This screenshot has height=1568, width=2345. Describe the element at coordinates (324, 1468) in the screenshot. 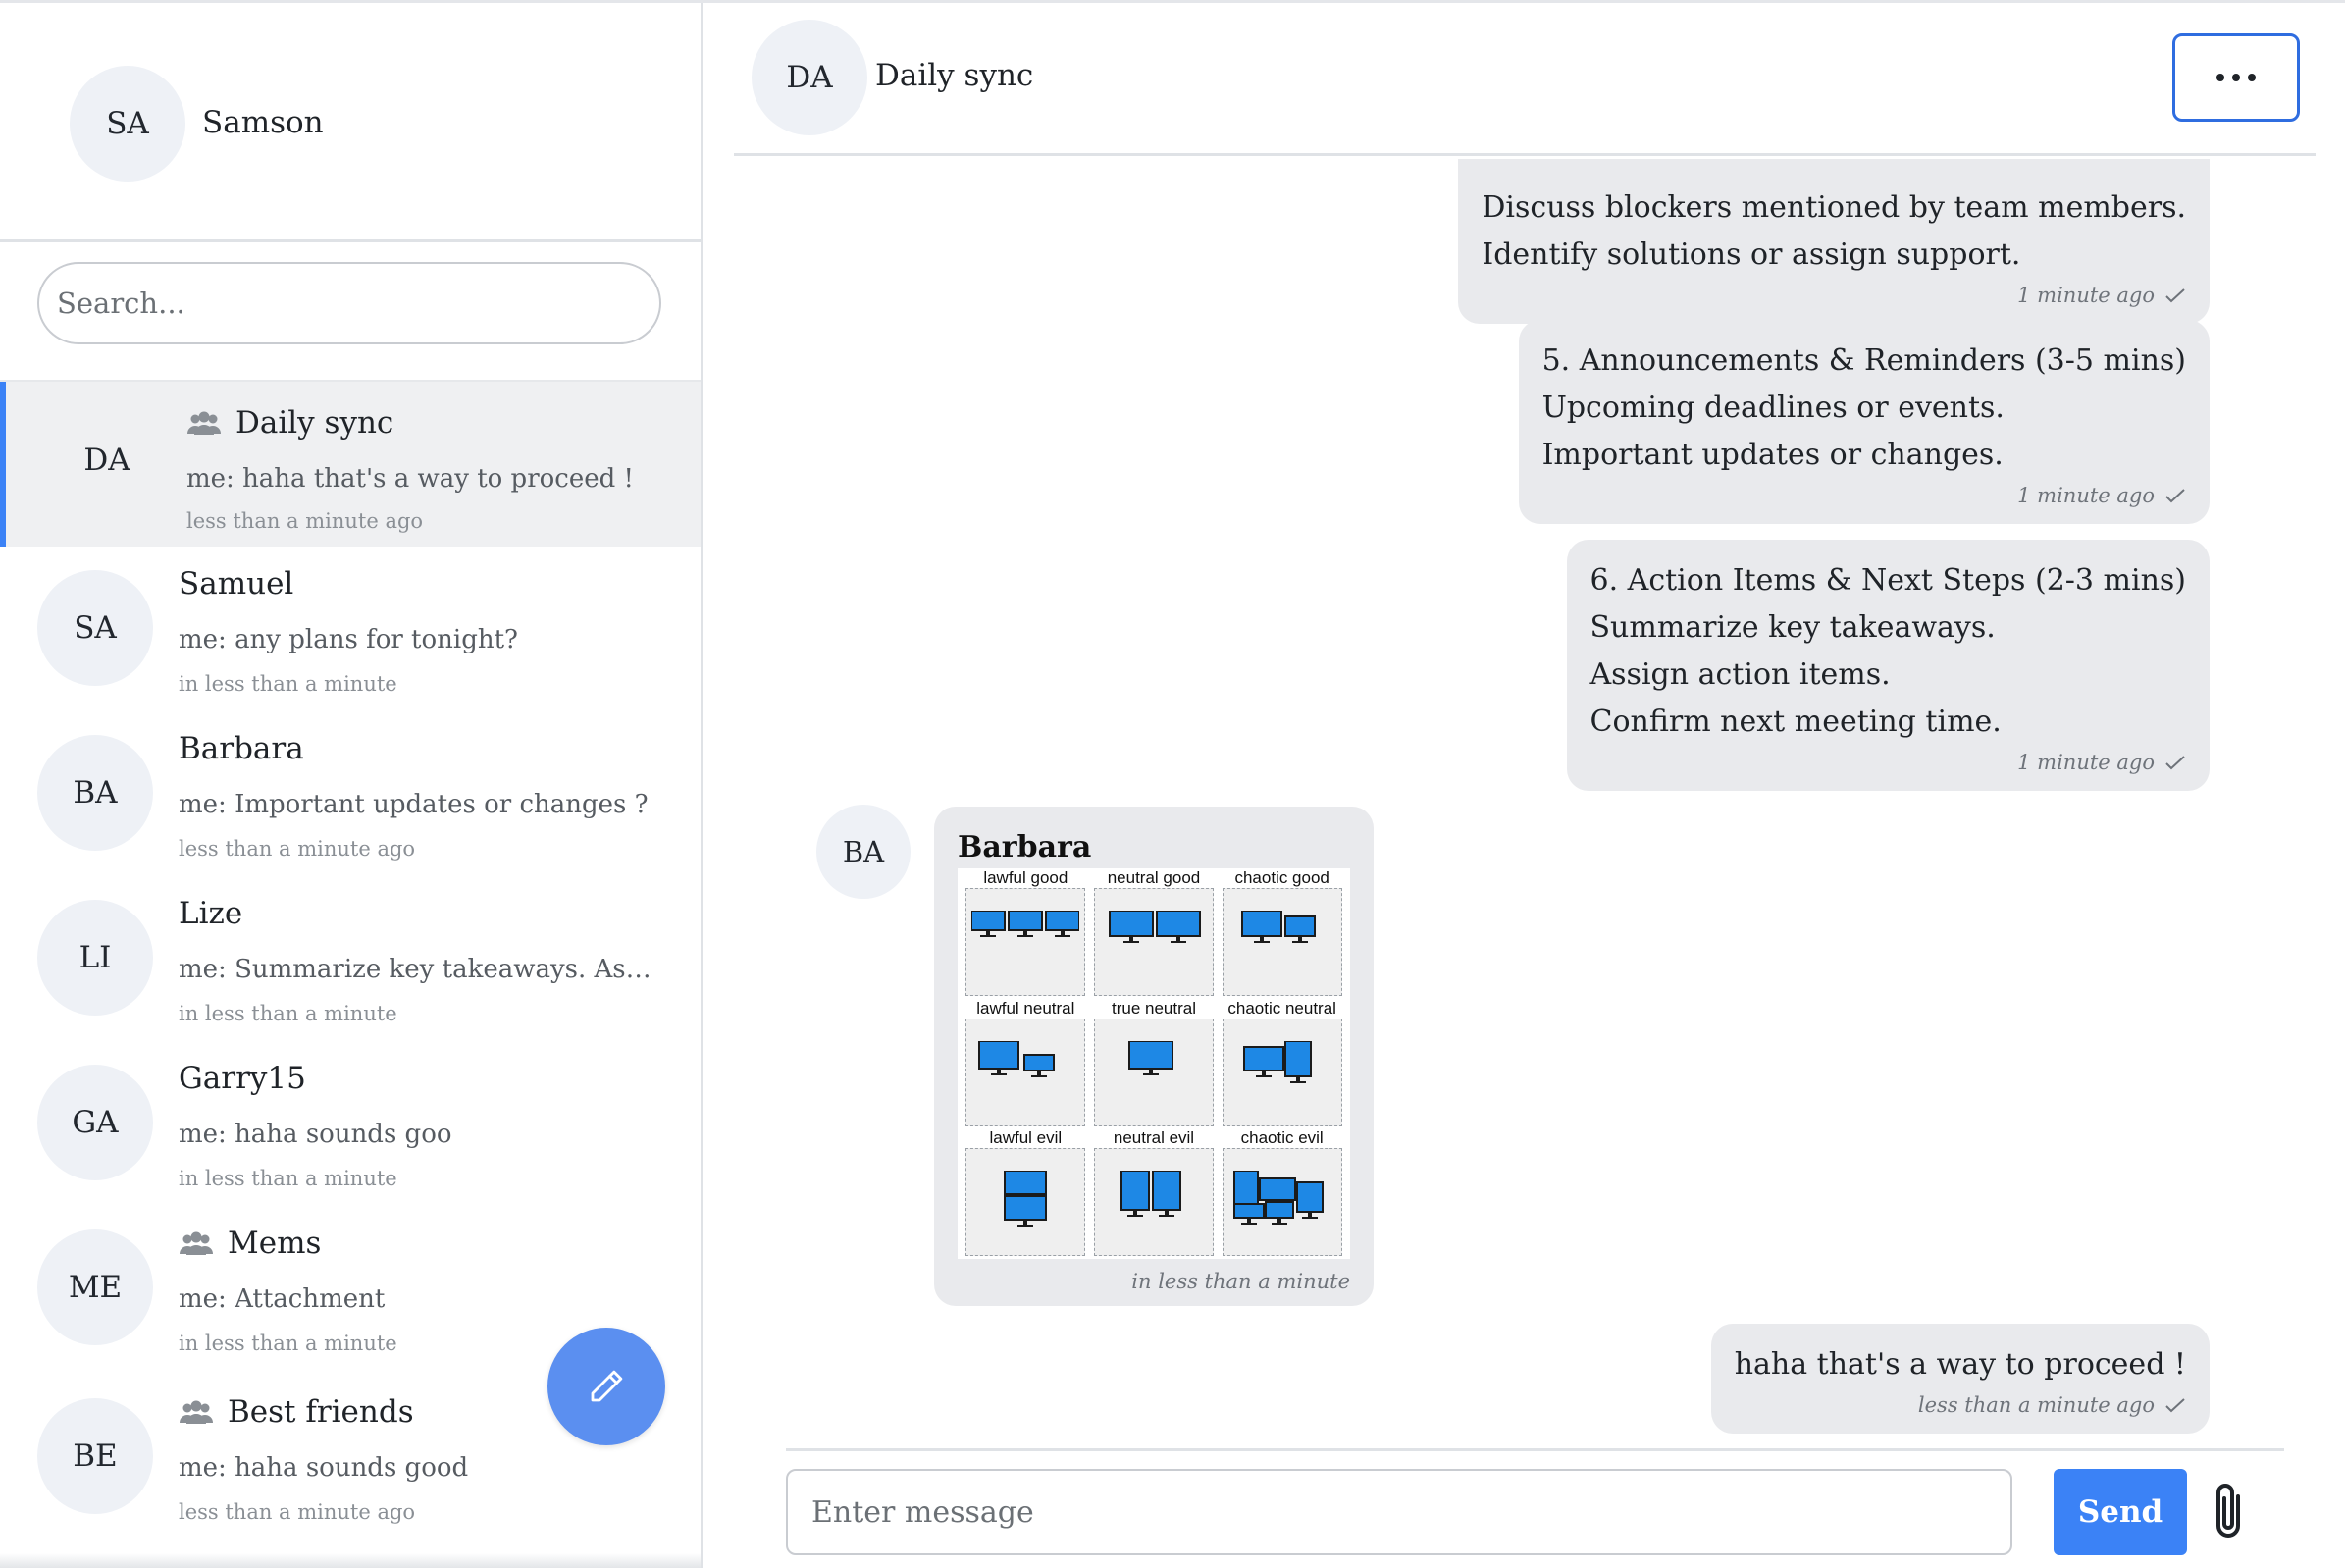

I see `conversation-preview: me: haha sounds good` at that location.